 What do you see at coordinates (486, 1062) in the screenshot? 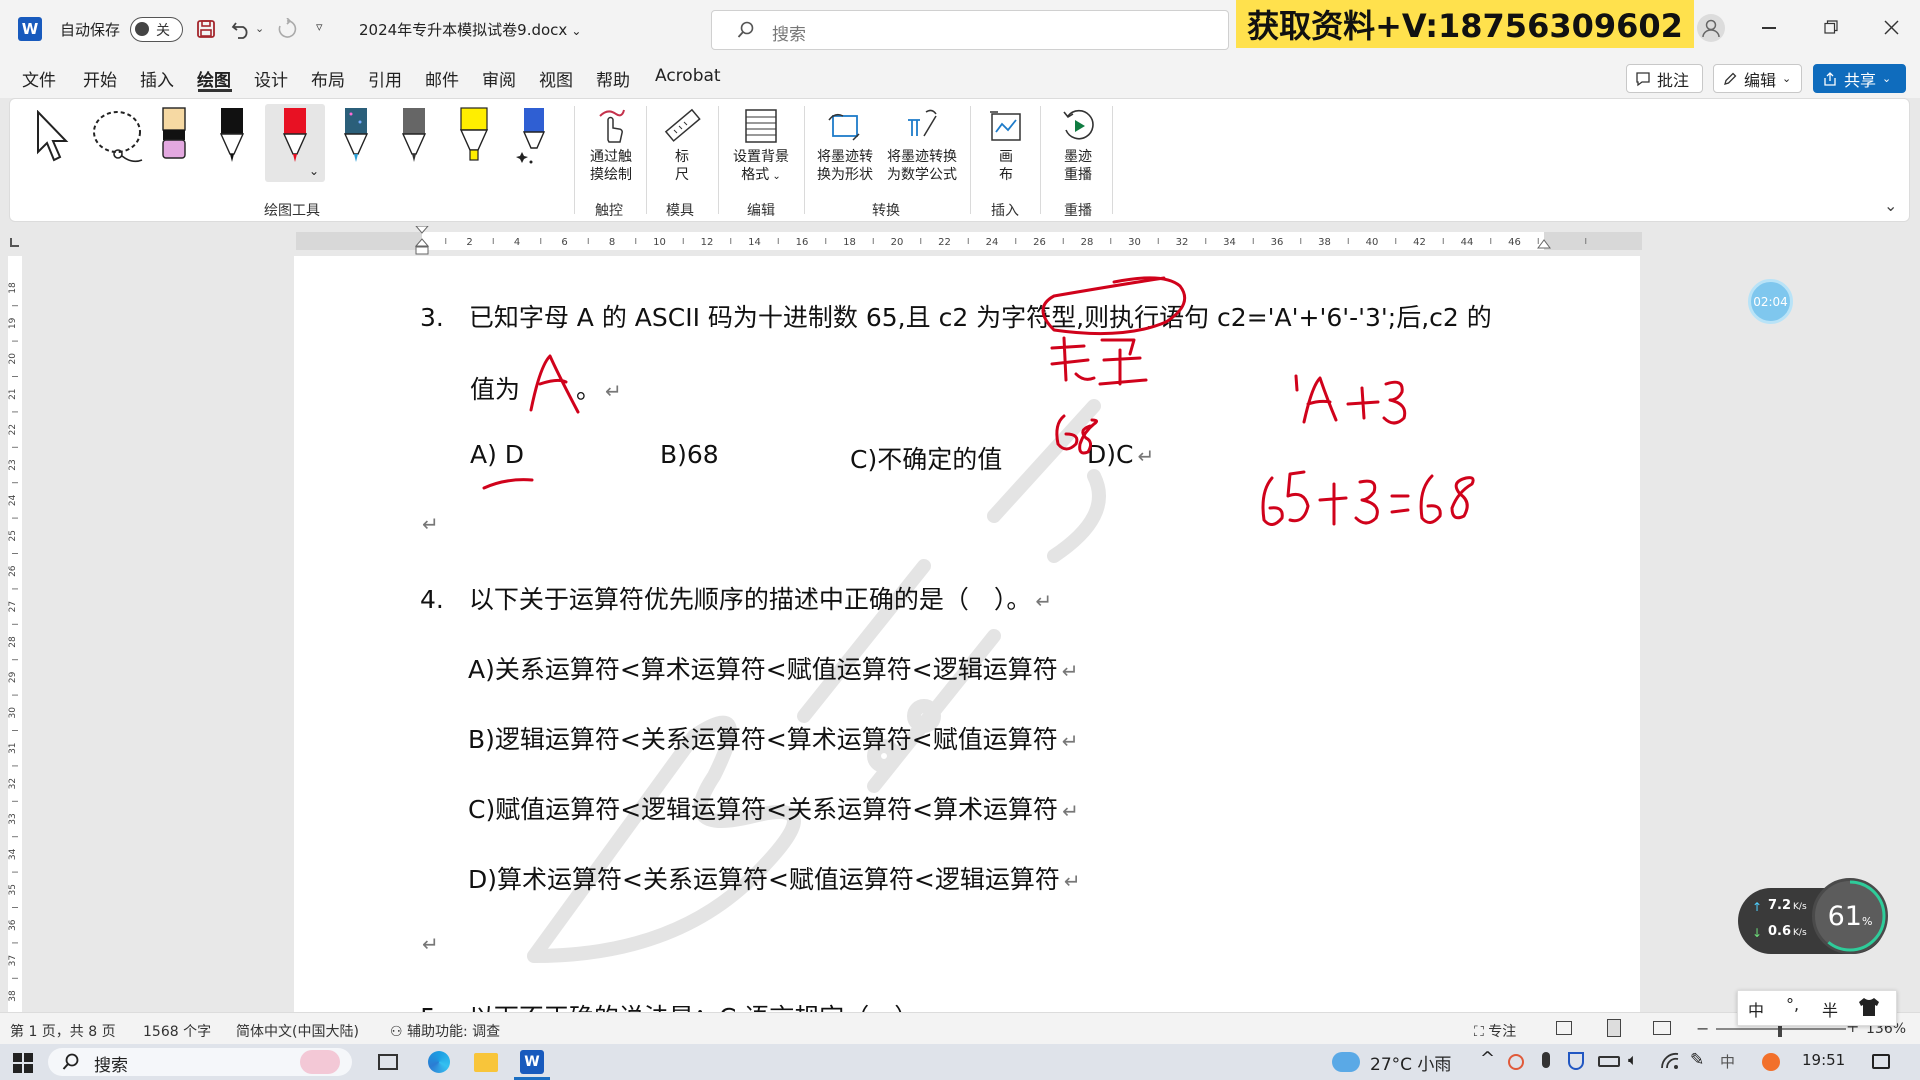
I see `file-explorer-icon` at bounding box center [486, 1062].